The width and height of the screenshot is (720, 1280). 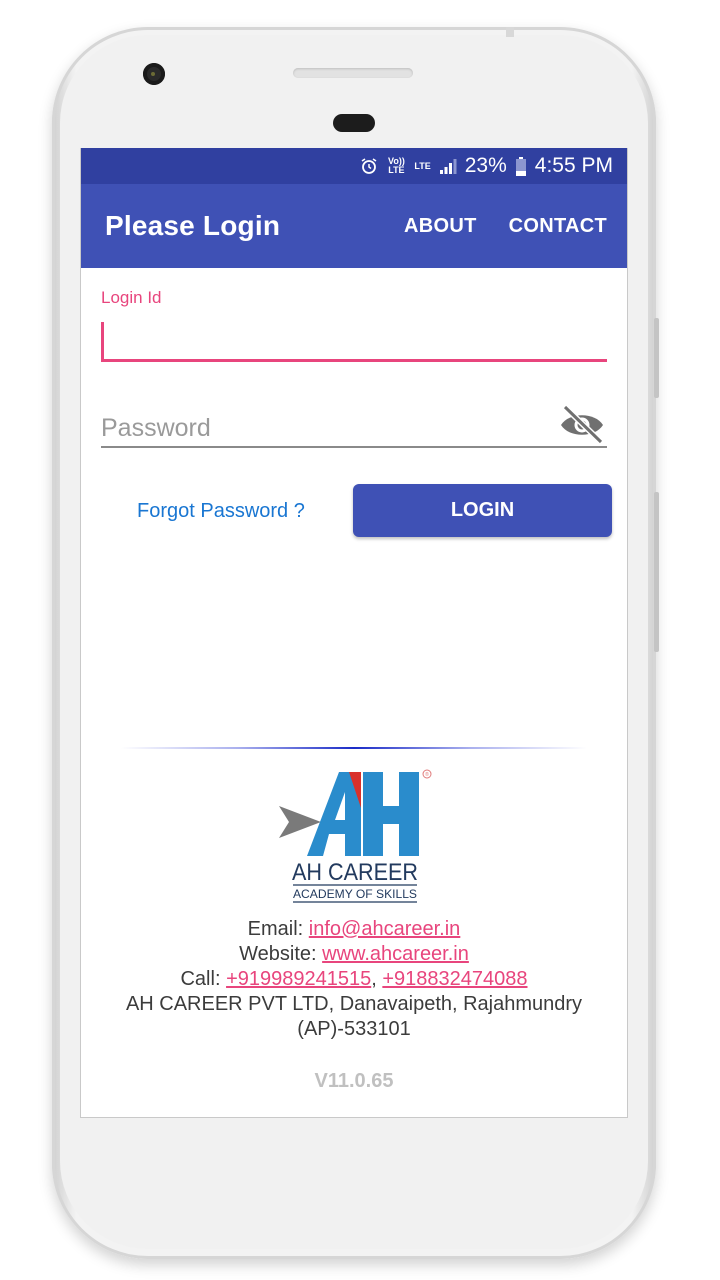 I want to click on page-title: Please Login, so click(x=193, y=225).